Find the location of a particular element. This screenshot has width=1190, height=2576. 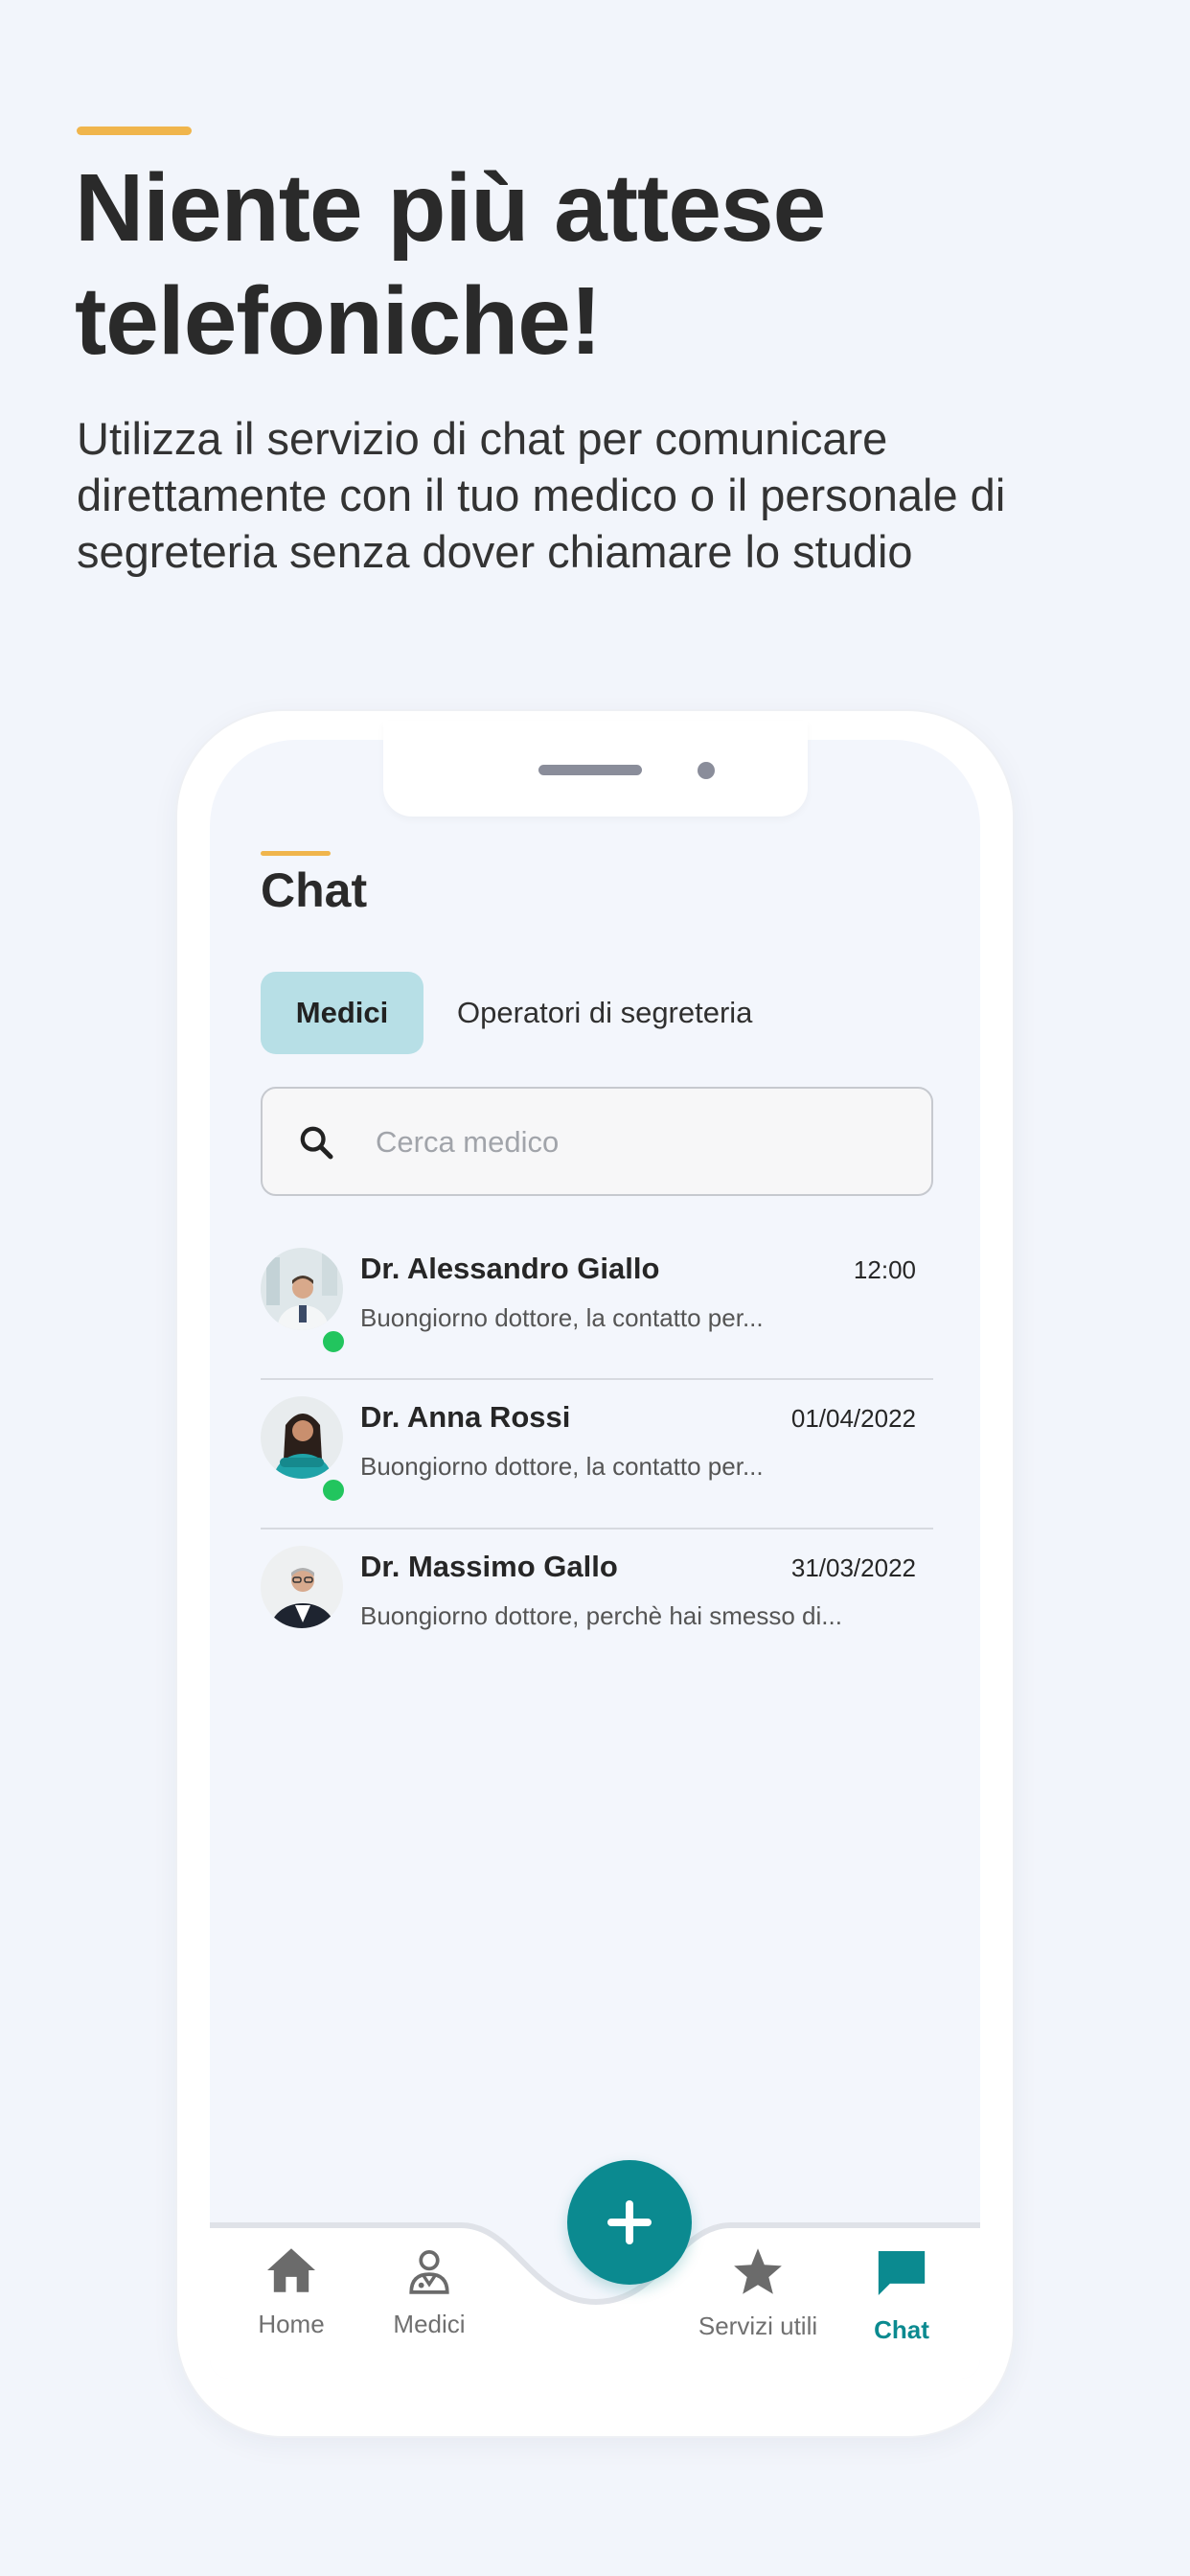

phone-notch is located at coordinates (595, 768).